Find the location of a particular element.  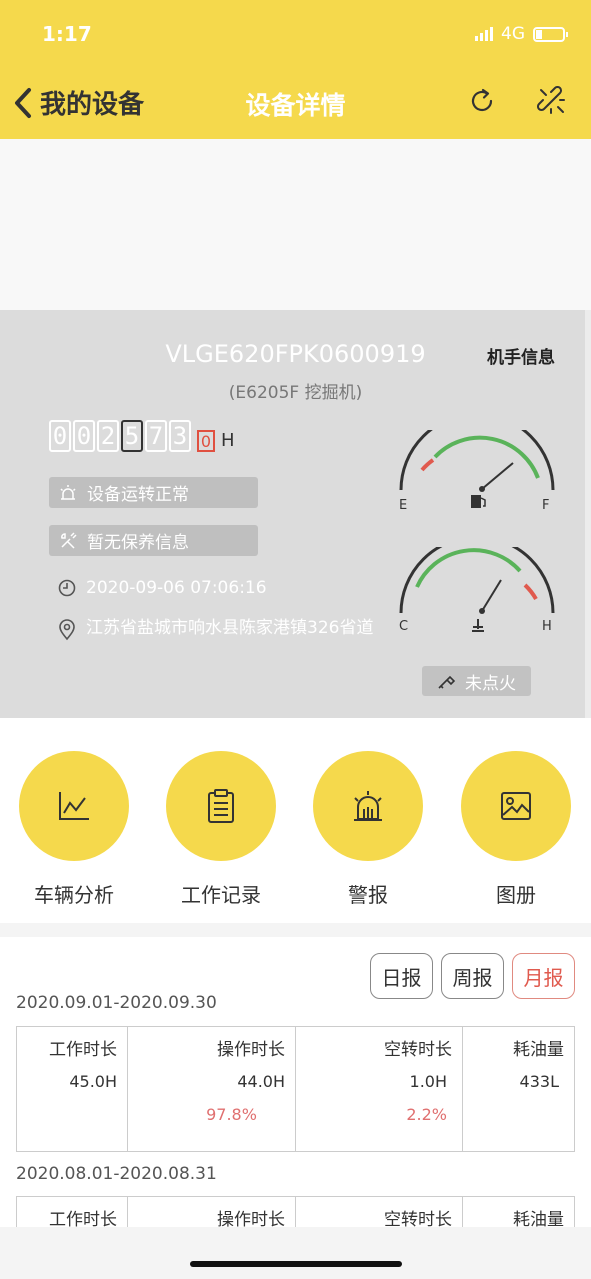

maintenance-pill: 暂无保养信息 is located at coordinates (153, 540).